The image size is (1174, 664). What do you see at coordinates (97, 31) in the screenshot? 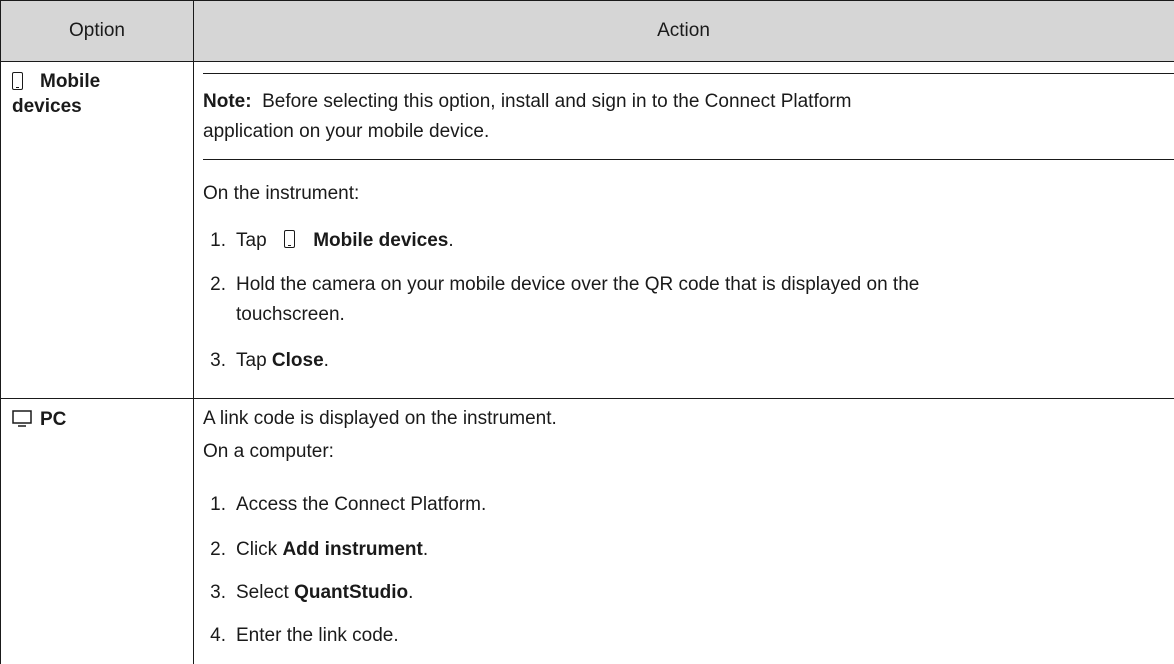
I see `header-option: Option` at bounding box center [97, 31].